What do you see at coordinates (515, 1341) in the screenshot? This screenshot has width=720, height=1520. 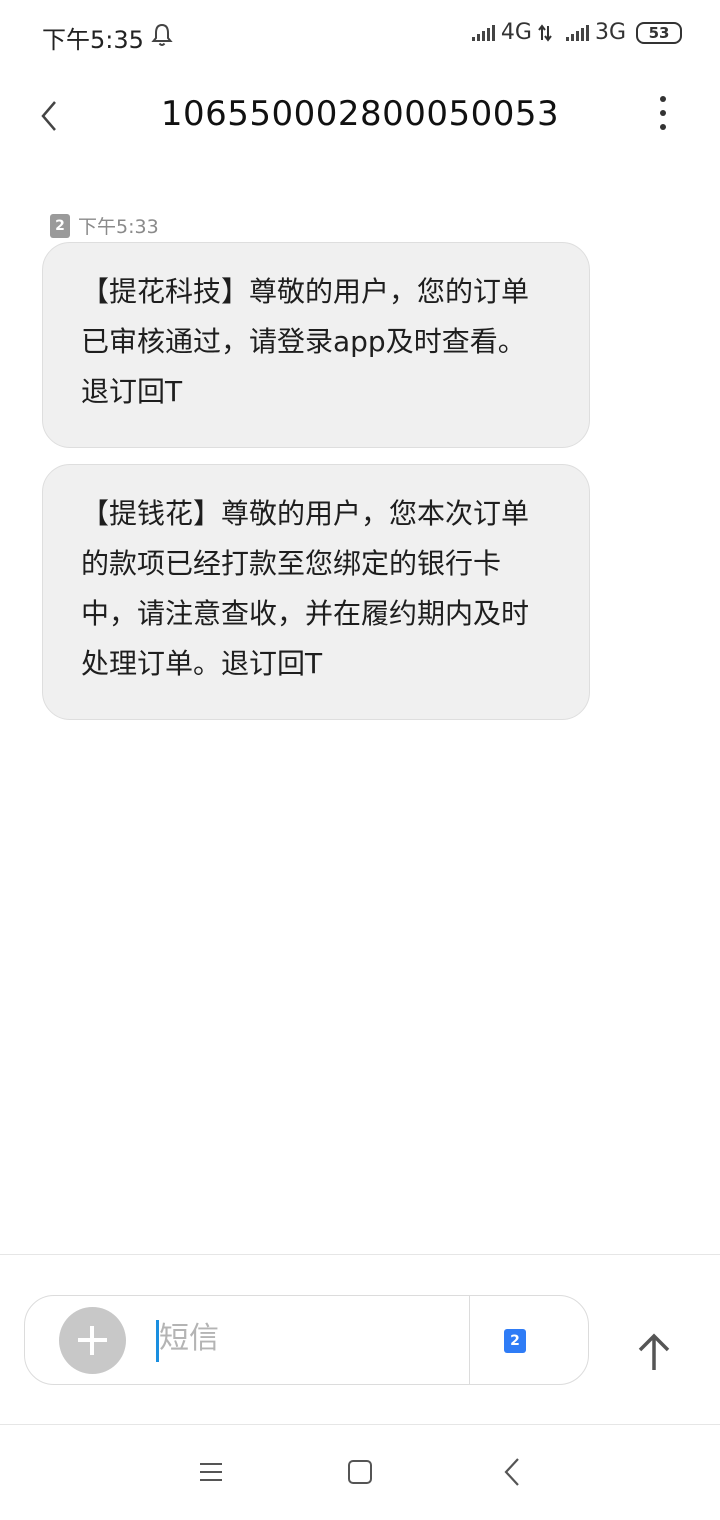 I see `sim-select-button: 2` at bounding box center [515, 1341].